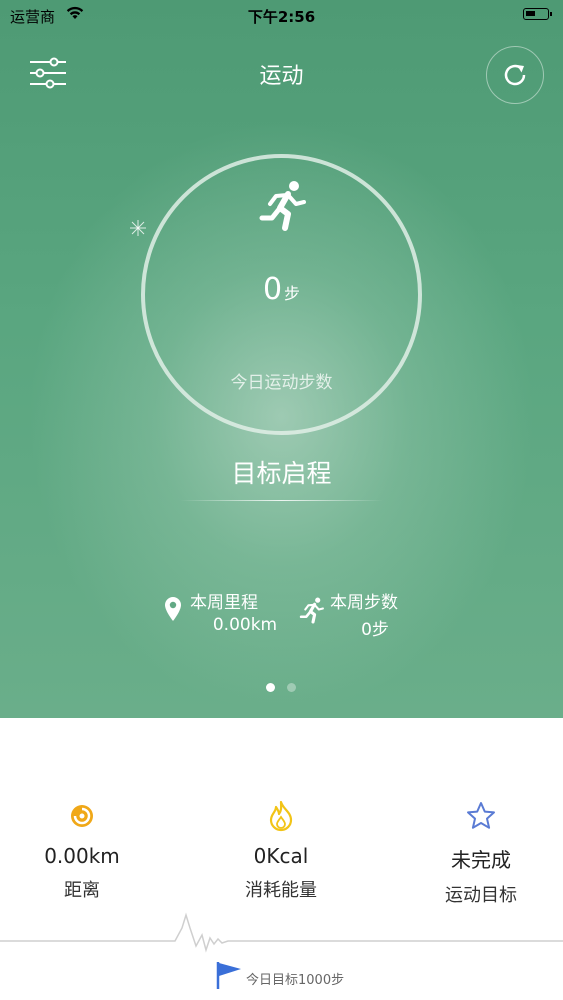 This screenshot has width=563, height=1000. What do you see at coordinates (281, 383) in the screenshot?
I see `step-count-label: 今日运动步数` at bounding box center [281, 383].